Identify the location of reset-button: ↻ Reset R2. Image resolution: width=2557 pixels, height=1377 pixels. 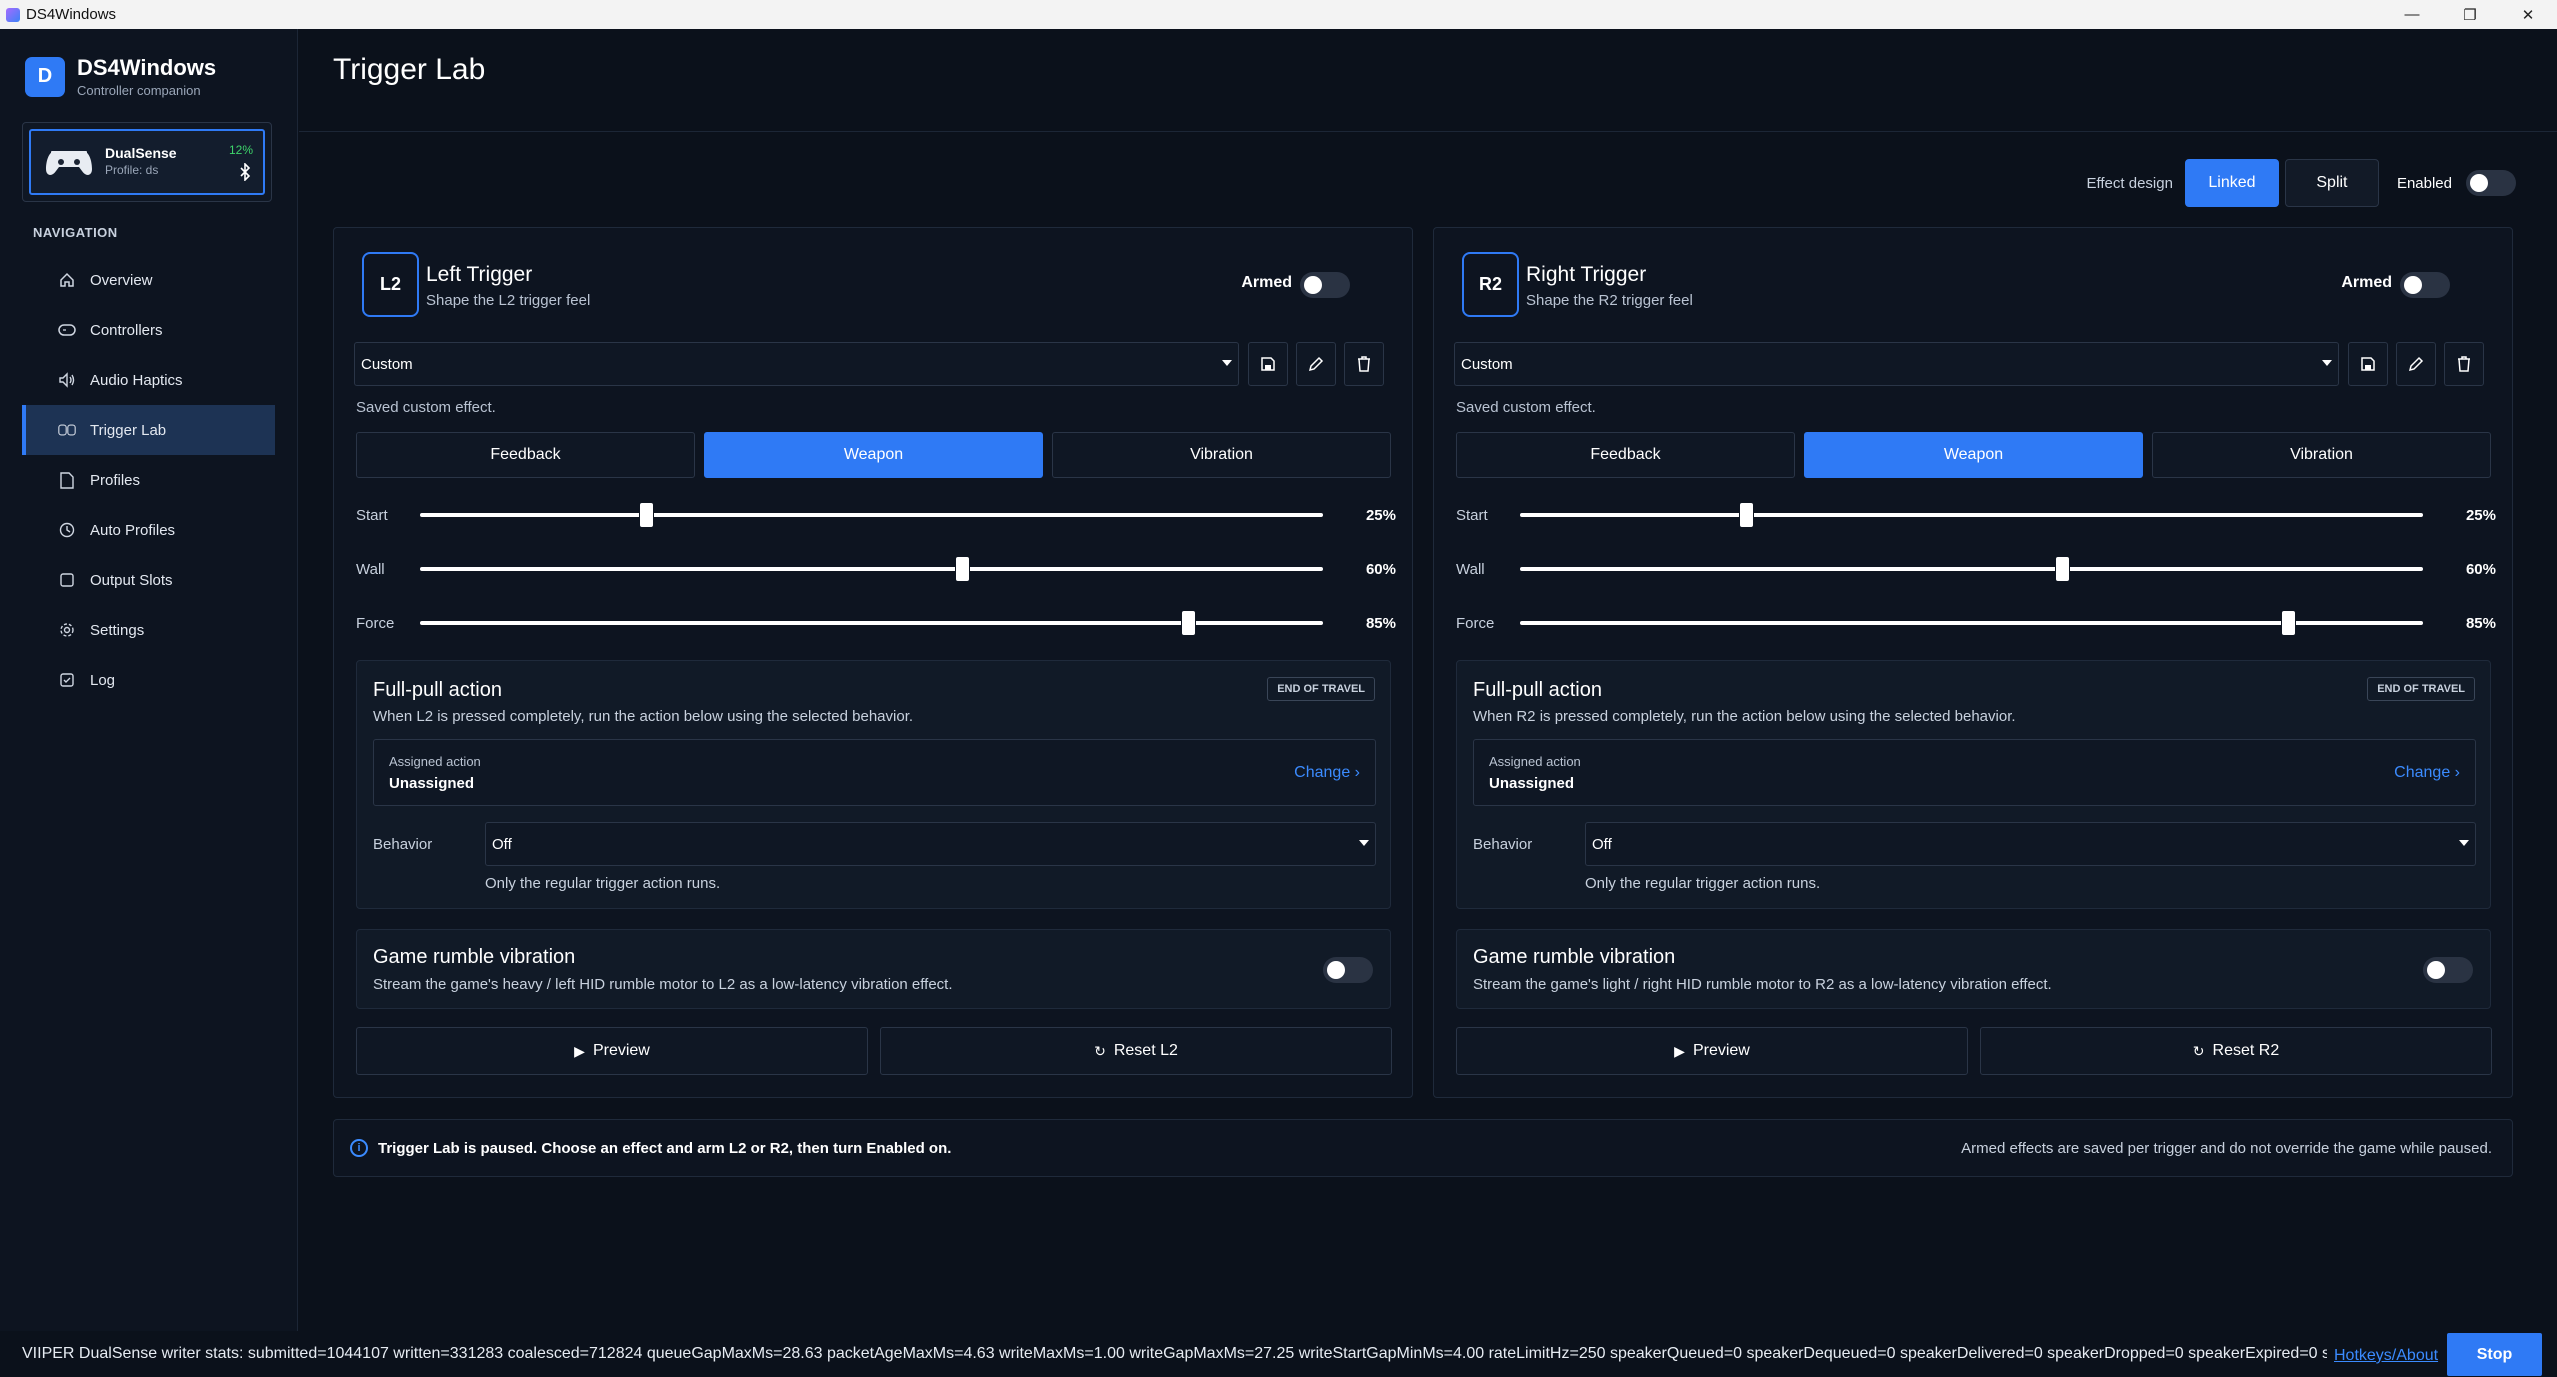
(2236, 1051).